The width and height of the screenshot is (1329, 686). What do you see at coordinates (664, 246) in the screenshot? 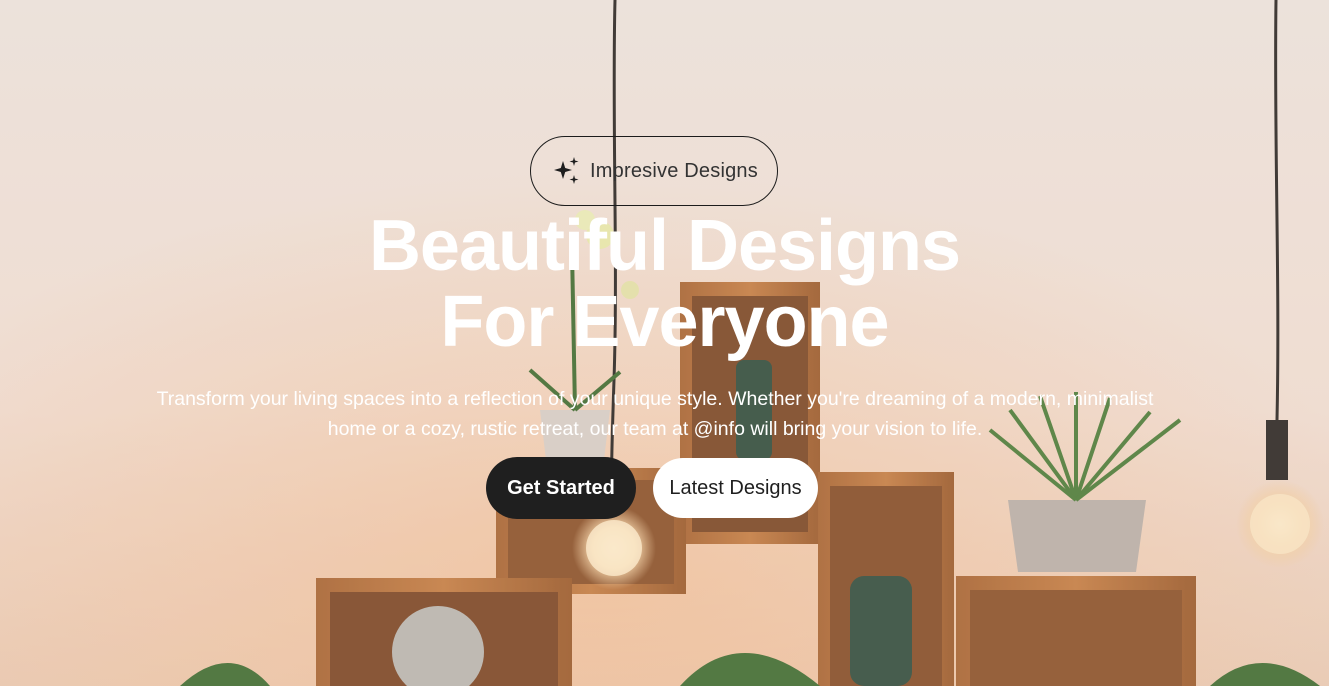
I see `headline-line-1: Beautiful Designs` at bounding box center [664, 246].